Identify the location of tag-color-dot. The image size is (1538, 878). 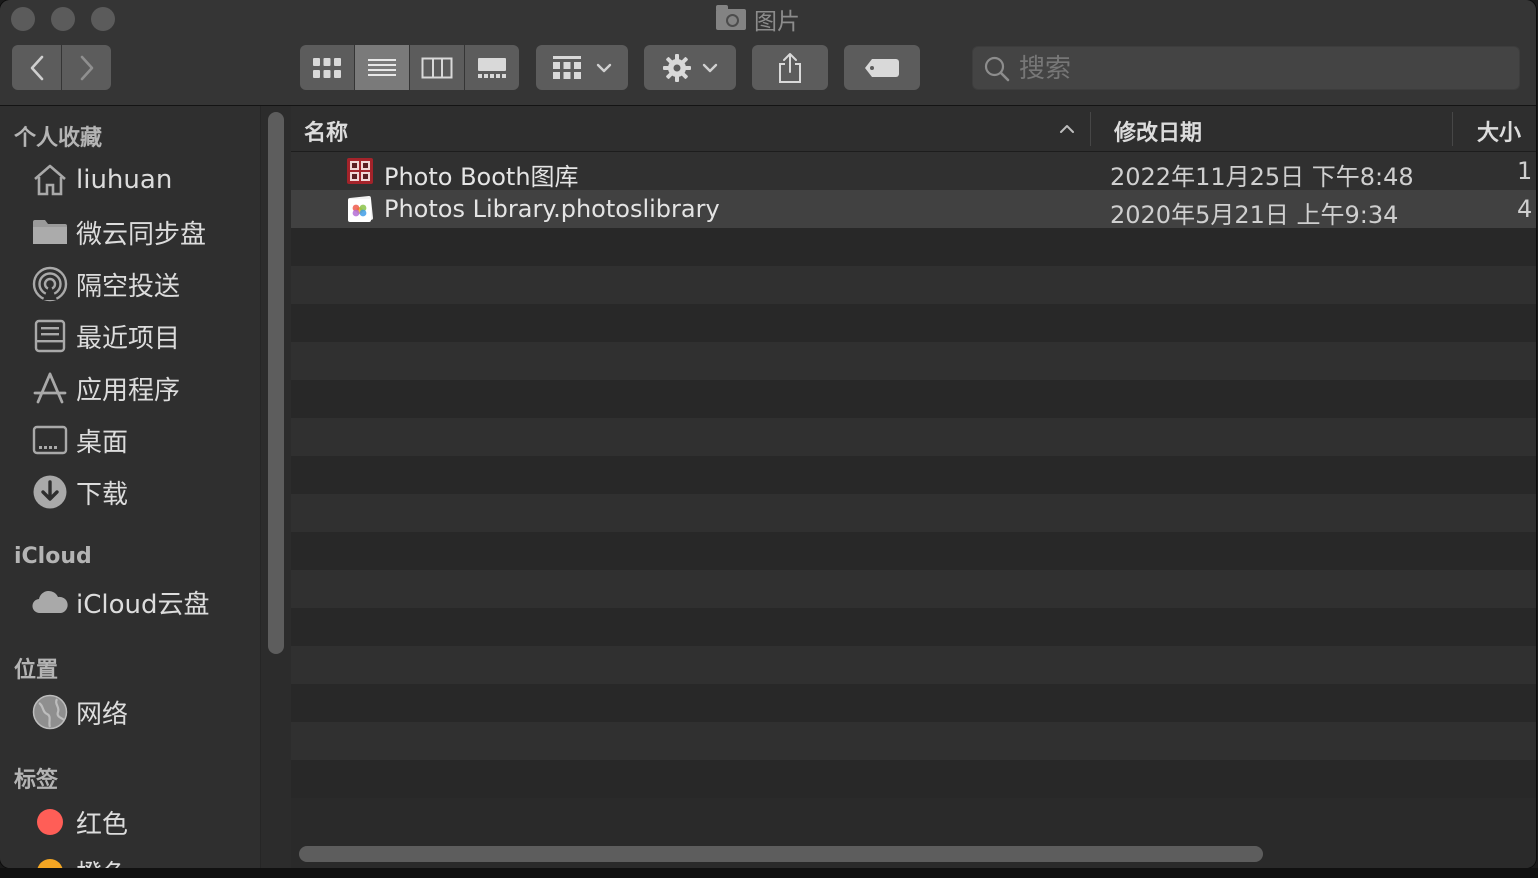
(50, 863).